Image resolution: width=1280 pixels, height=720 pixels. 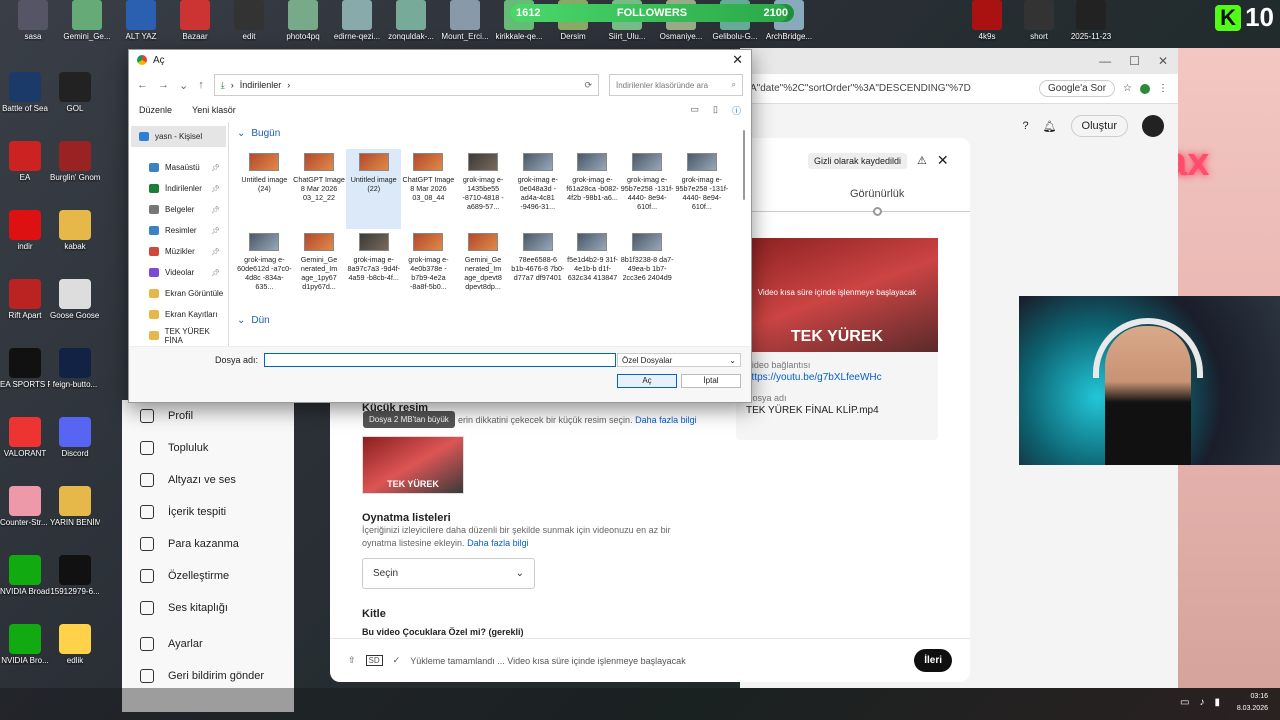 I want to click on sidebar-item: Masaüstü 📌︎, so click(x=178, y=167).